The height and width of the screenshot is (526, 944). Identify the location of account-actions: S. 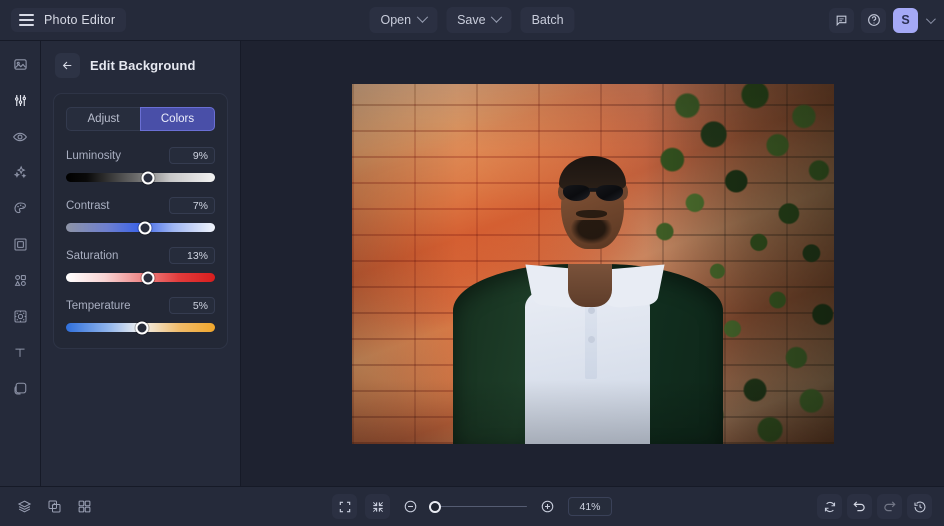
(882, 20).